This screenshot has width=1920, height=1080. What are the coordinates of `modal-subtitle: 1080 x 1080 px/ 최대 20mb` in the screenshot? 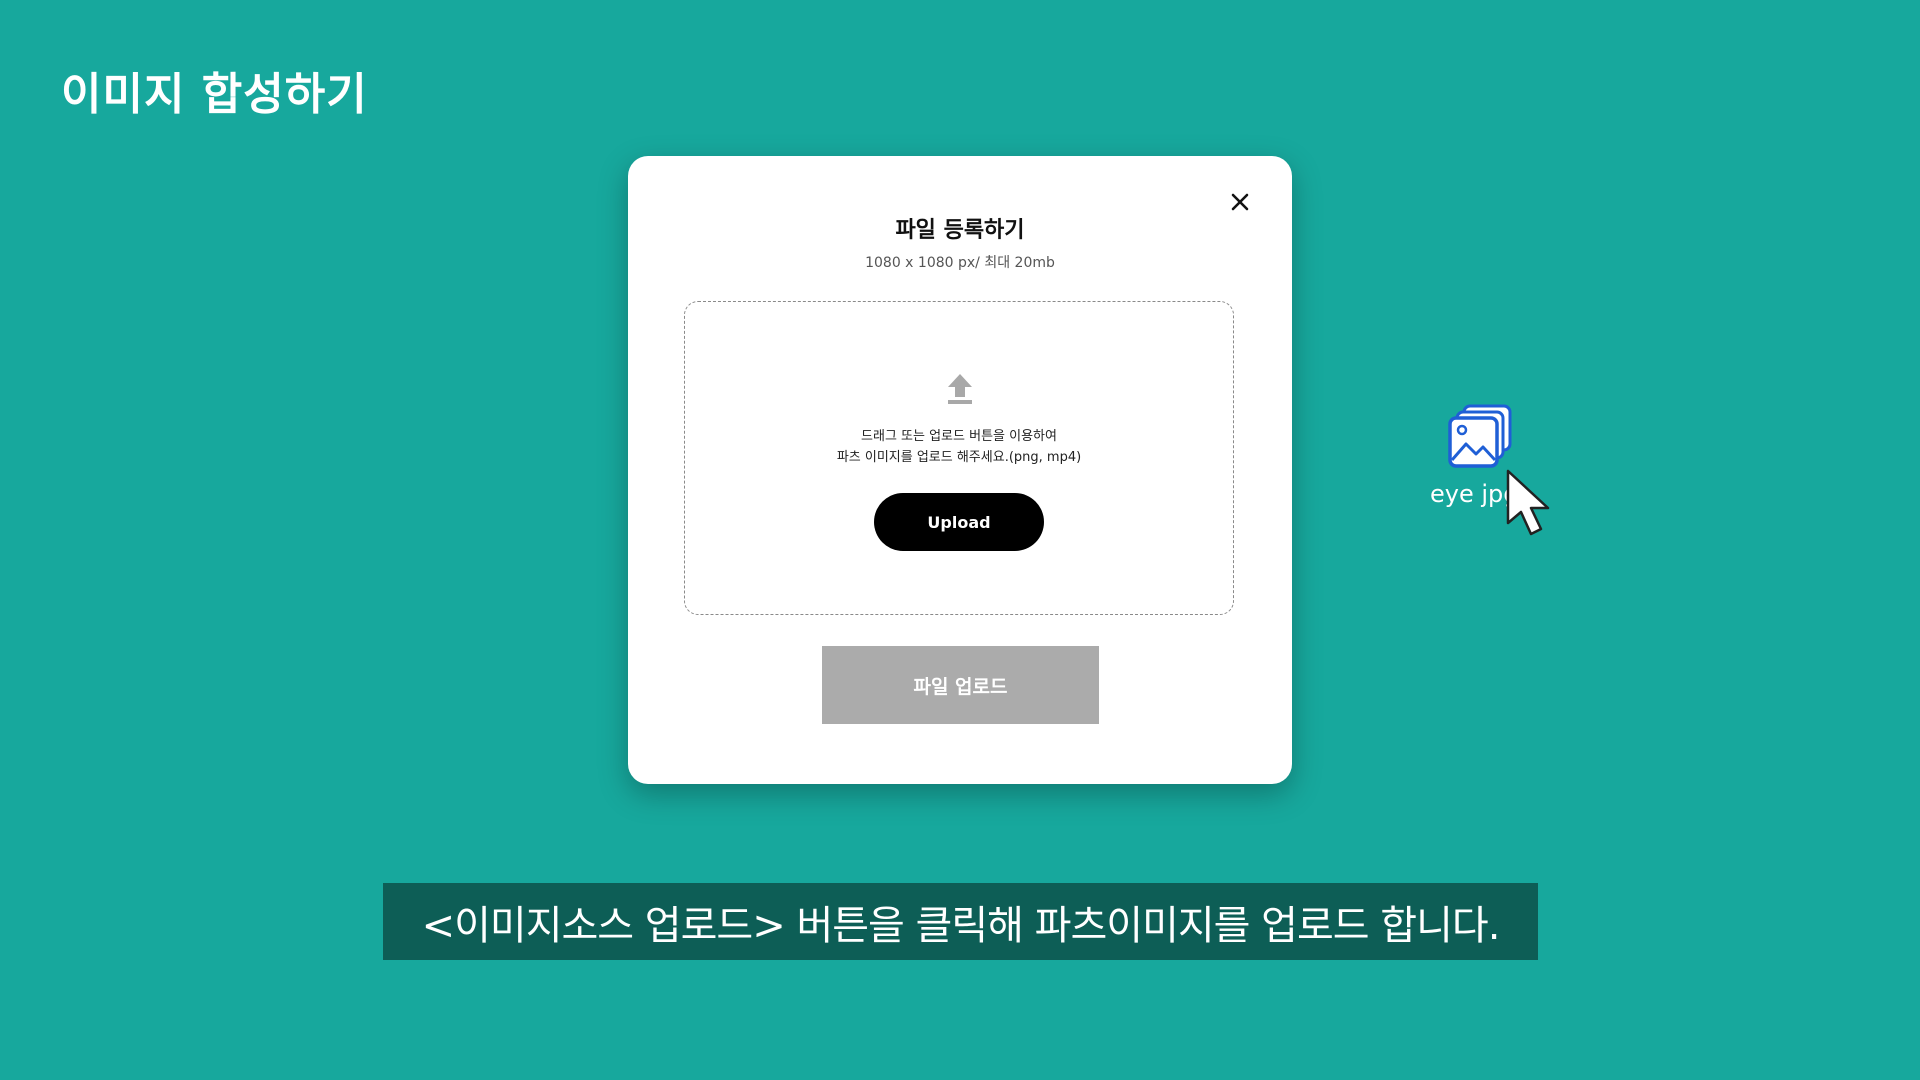 It's located at (960, 263).